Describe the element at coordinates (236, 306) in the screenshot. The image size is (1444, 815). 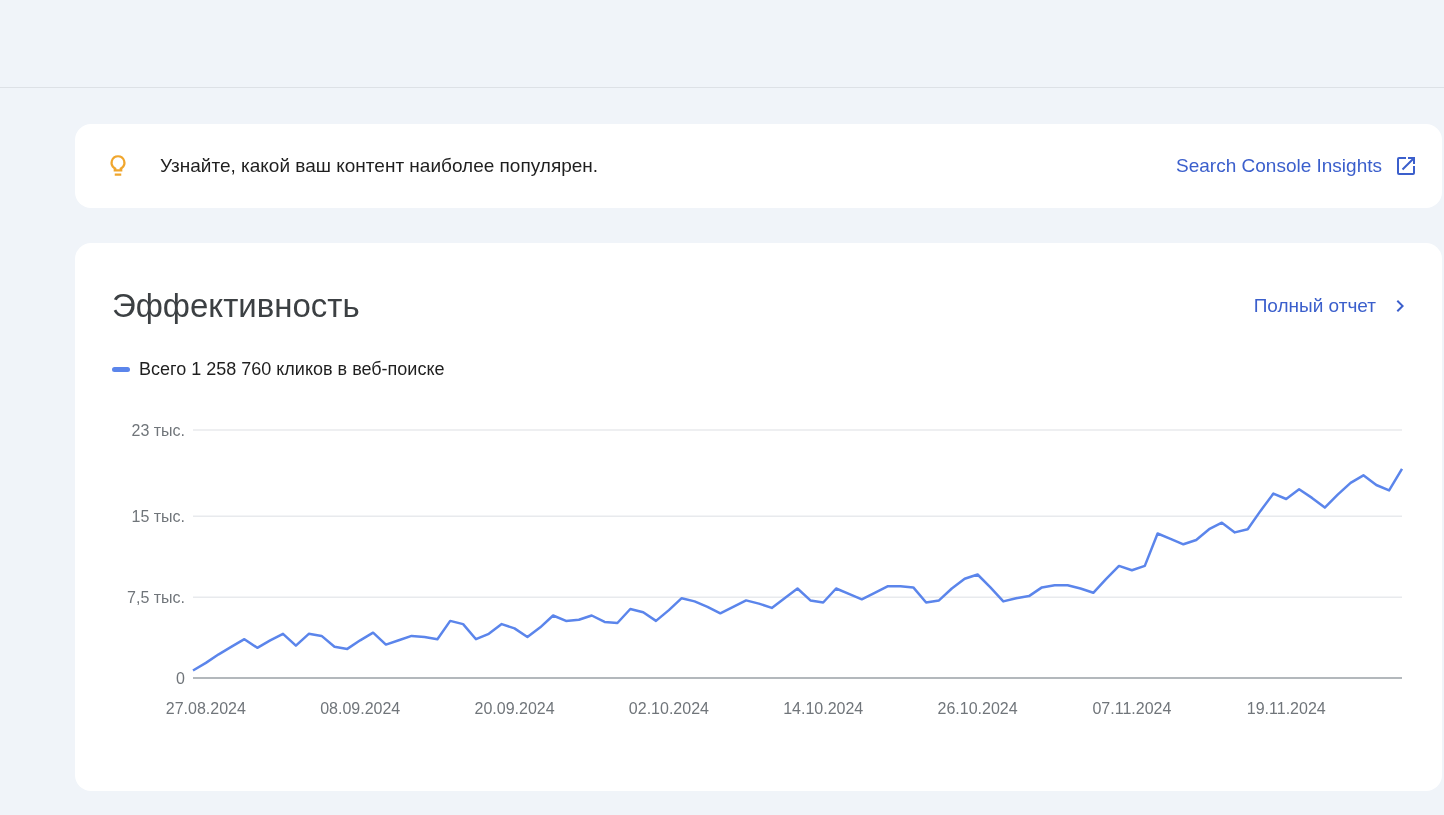
I see `card-title: Эффективность` at that location.